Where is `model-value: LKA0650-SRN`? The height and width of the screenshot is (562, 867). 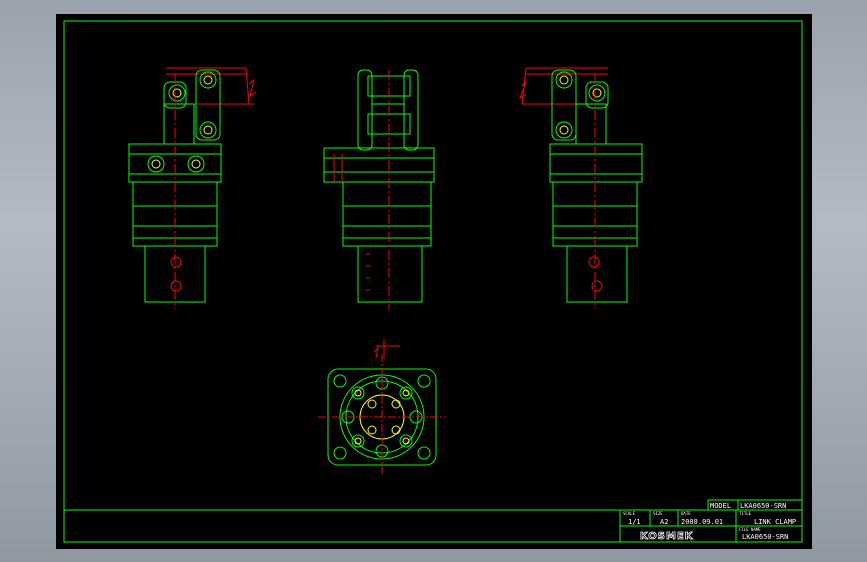 model-value: LKA0650-SRN is located at coordinates (763, 506).